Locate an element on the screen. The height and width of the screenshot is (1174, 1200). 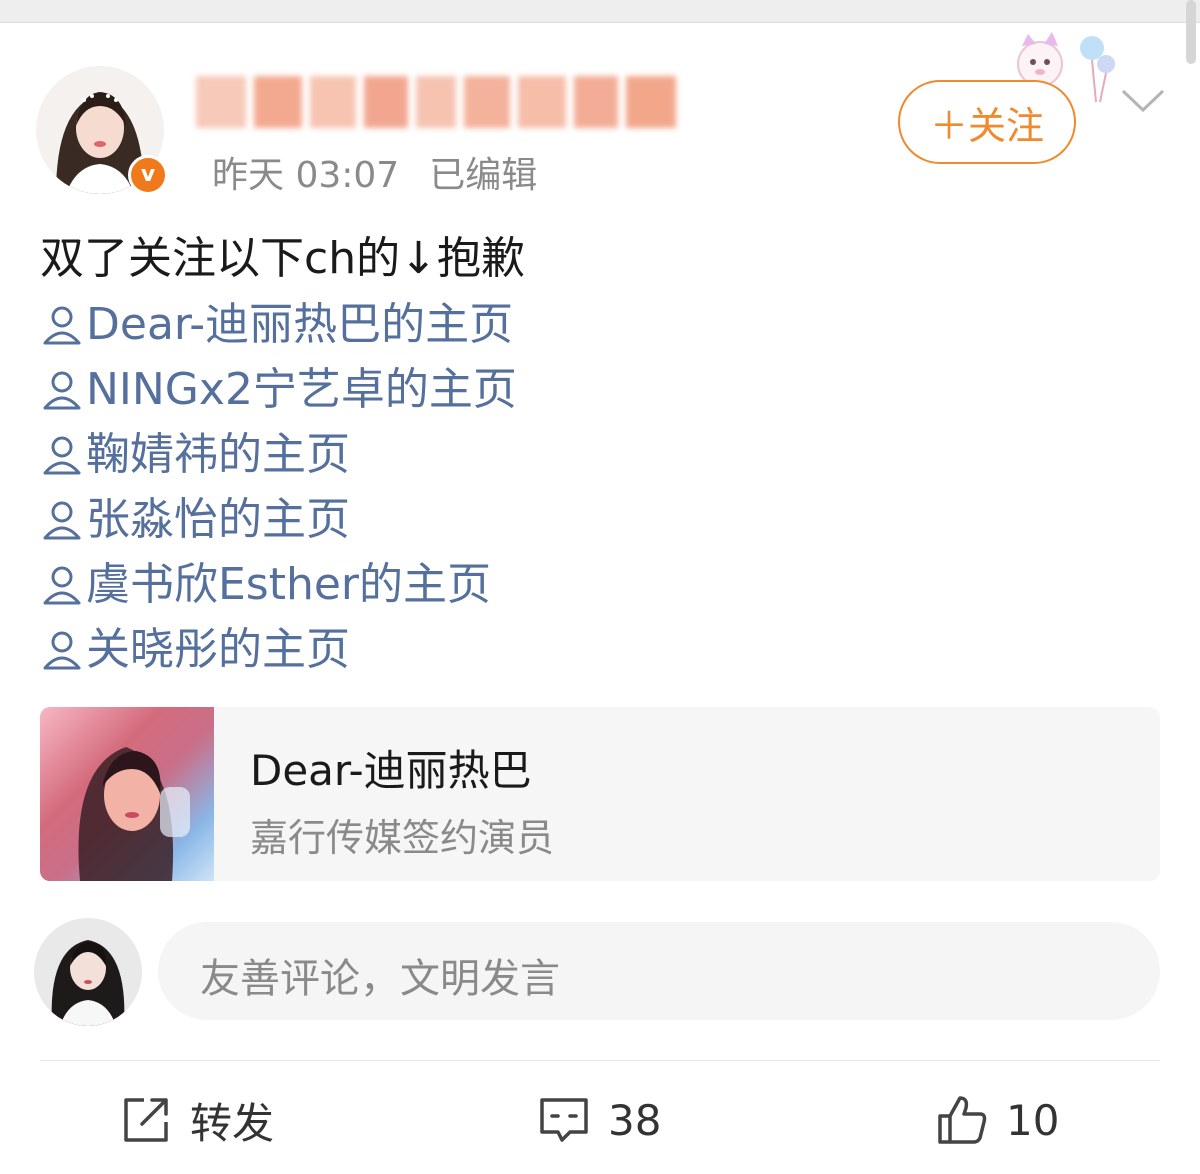
mention-label: Dear-迪丽热巴的主页 is located at coordinates (300, 324).